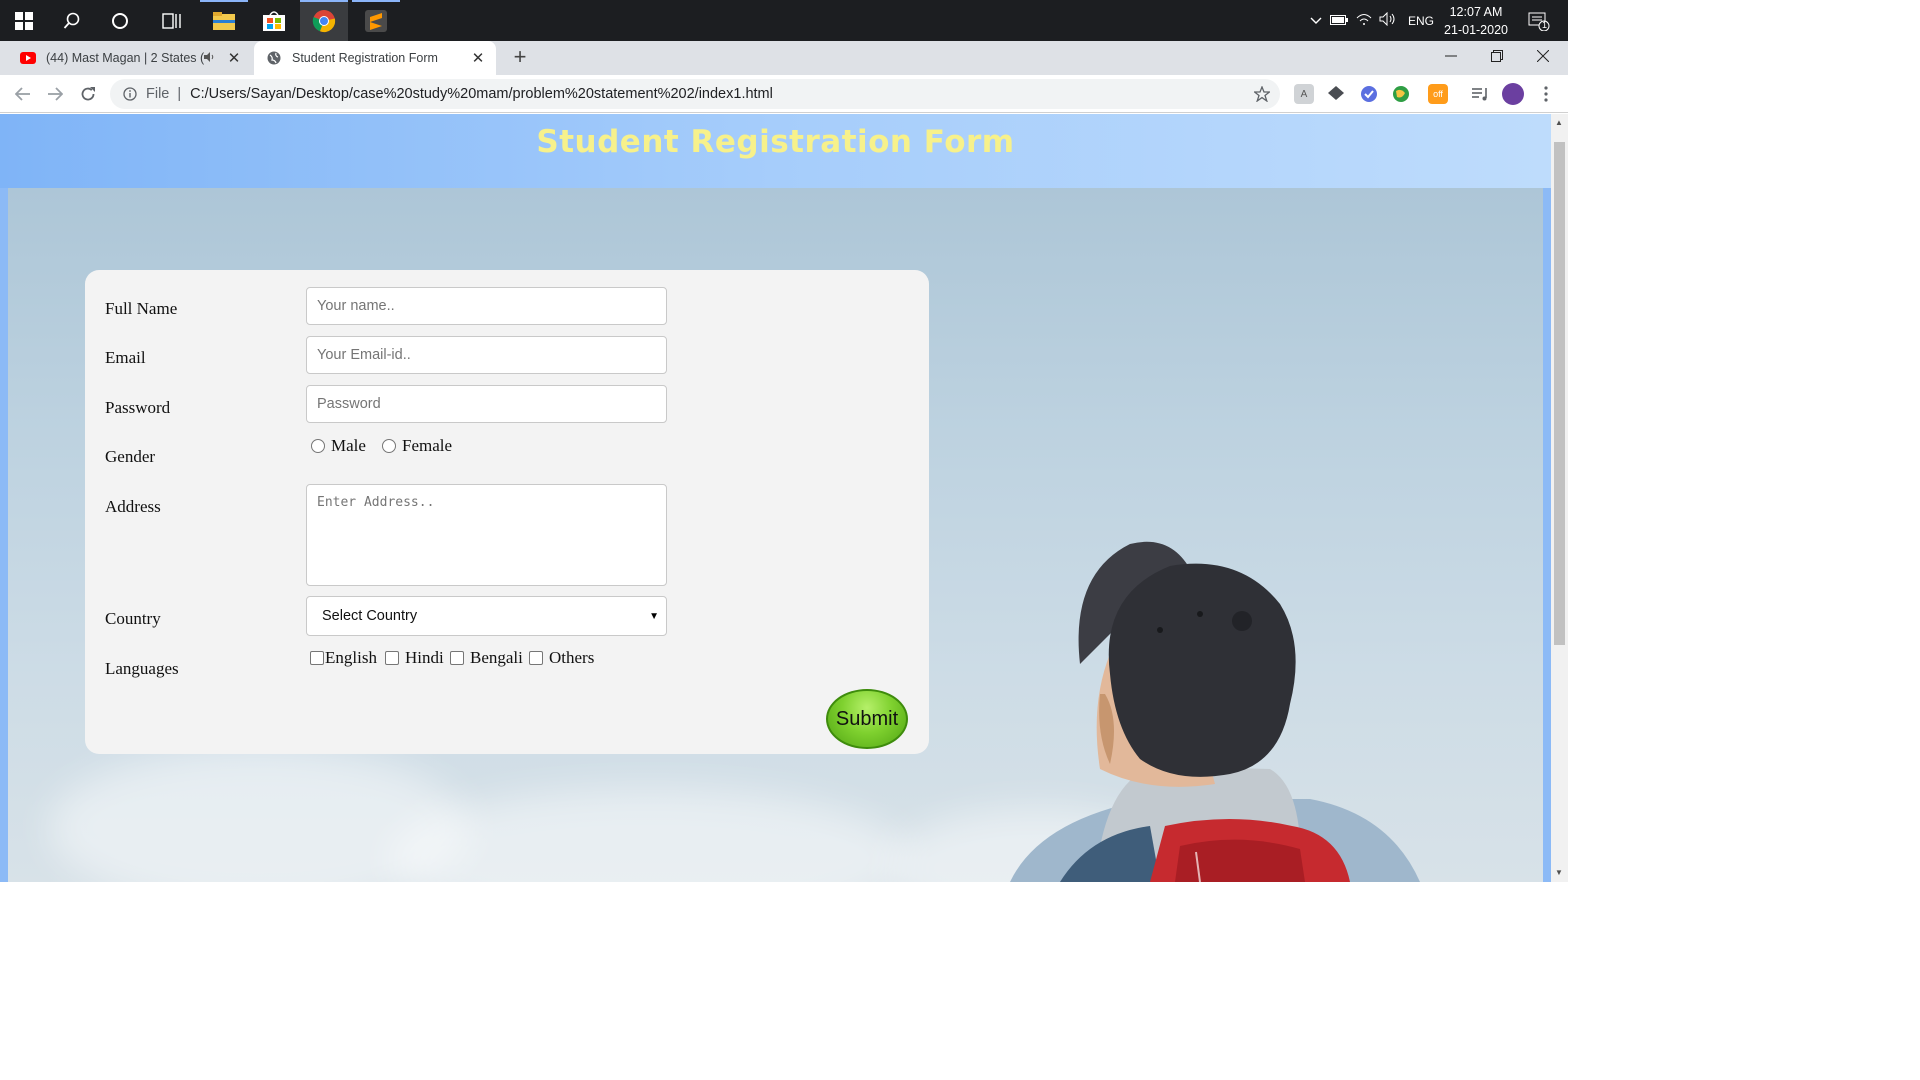  What do you see at coordinates (72, 20) in the screenshot?
I see `search-icon` at bounding box center [72, 20].